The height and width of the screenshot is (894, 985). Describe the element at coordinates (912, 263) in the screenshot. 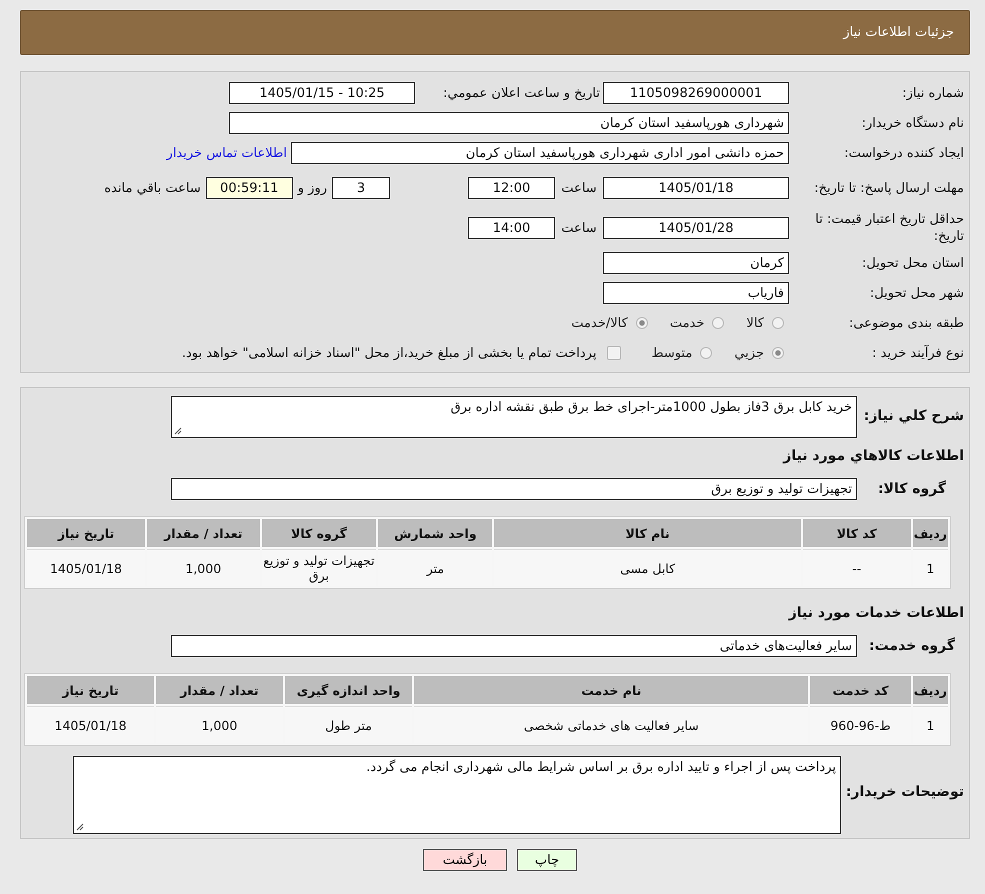

I see `field-label: استان محل تحویل:` at that location.